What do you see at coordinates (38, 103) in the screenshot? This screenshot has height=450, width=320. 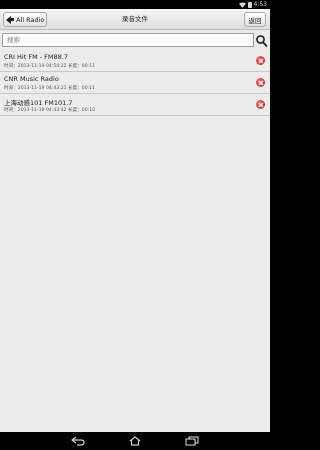 I see `recording-name: 上海动感101 FM101.7` at bounding box center [38, 103].